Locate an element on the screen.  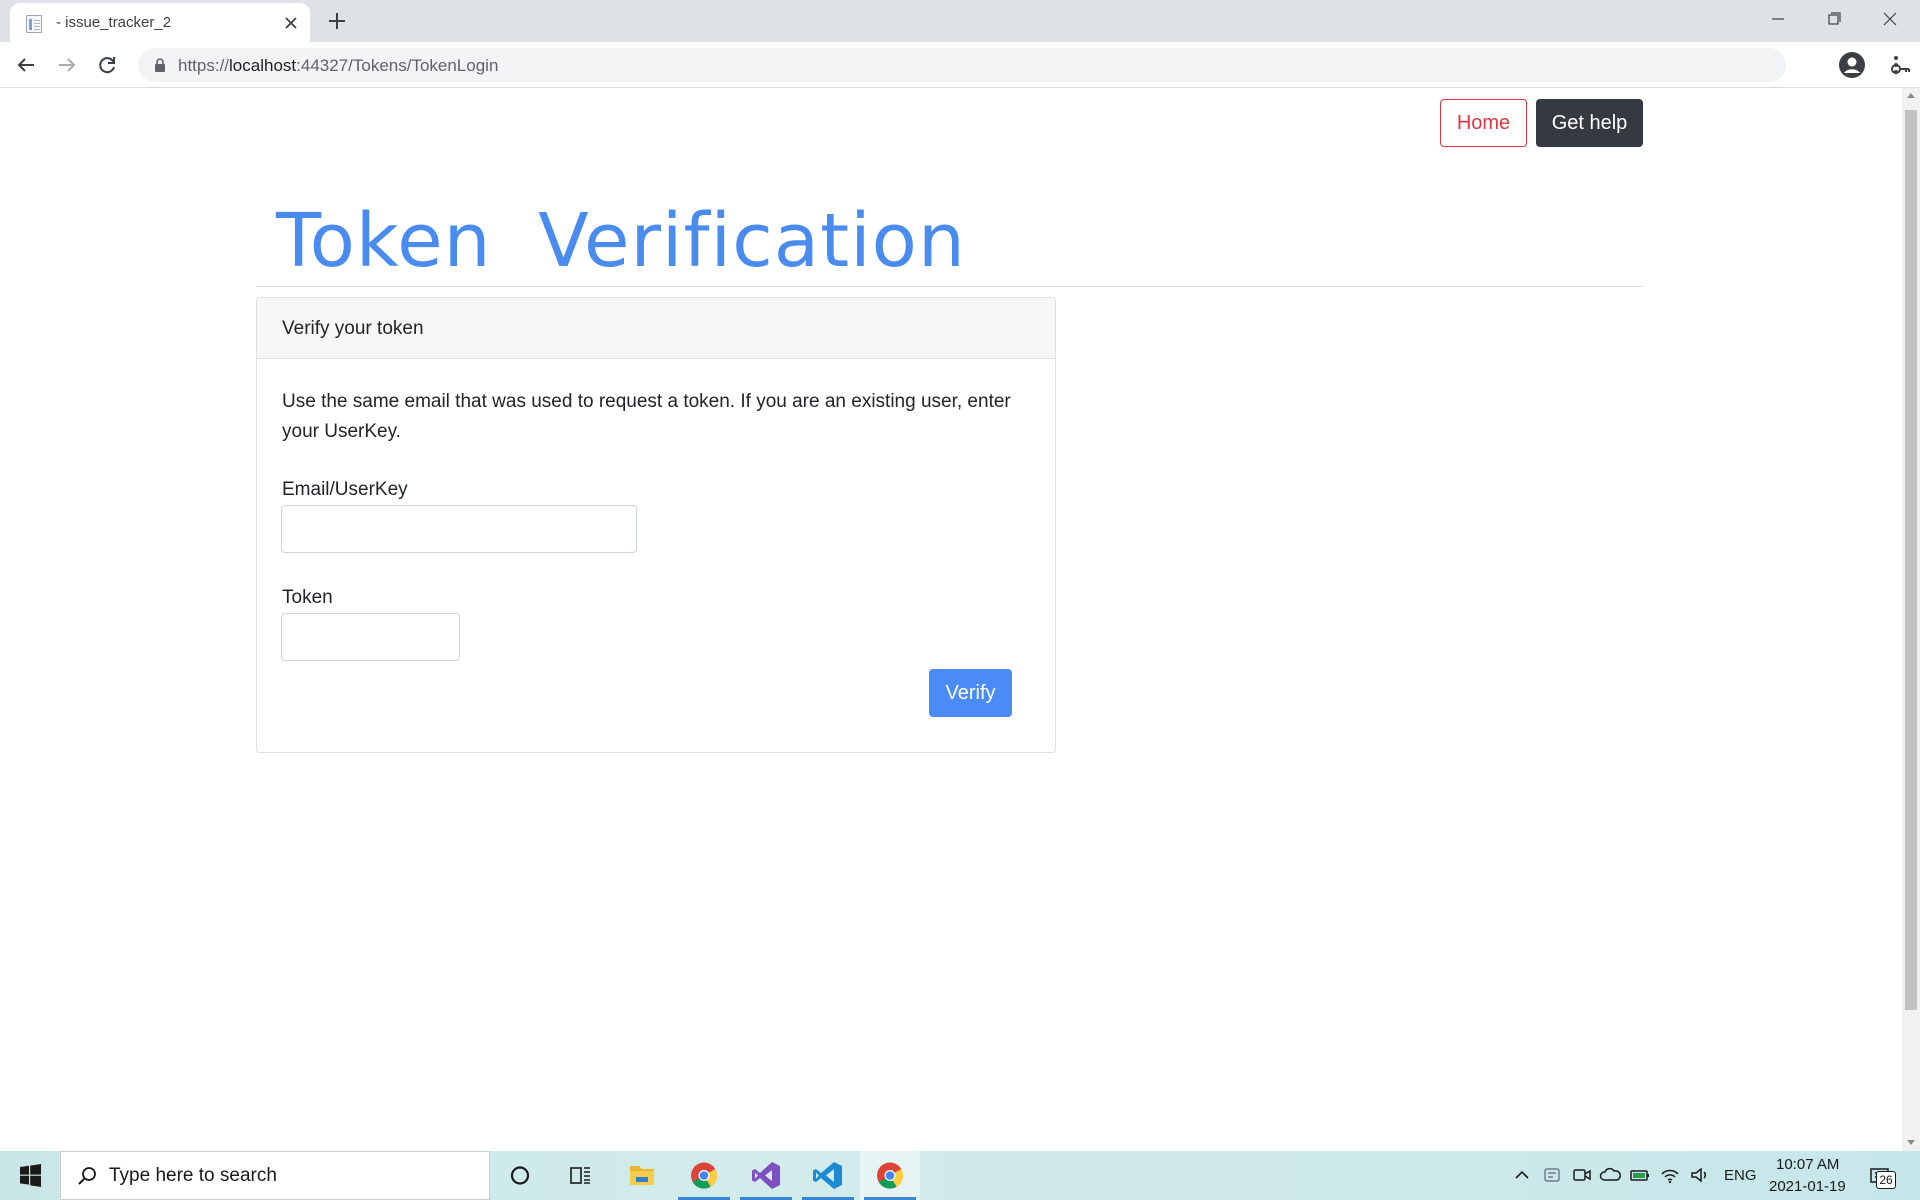
tray-app-icon is located at coordinates (1552, 1175).